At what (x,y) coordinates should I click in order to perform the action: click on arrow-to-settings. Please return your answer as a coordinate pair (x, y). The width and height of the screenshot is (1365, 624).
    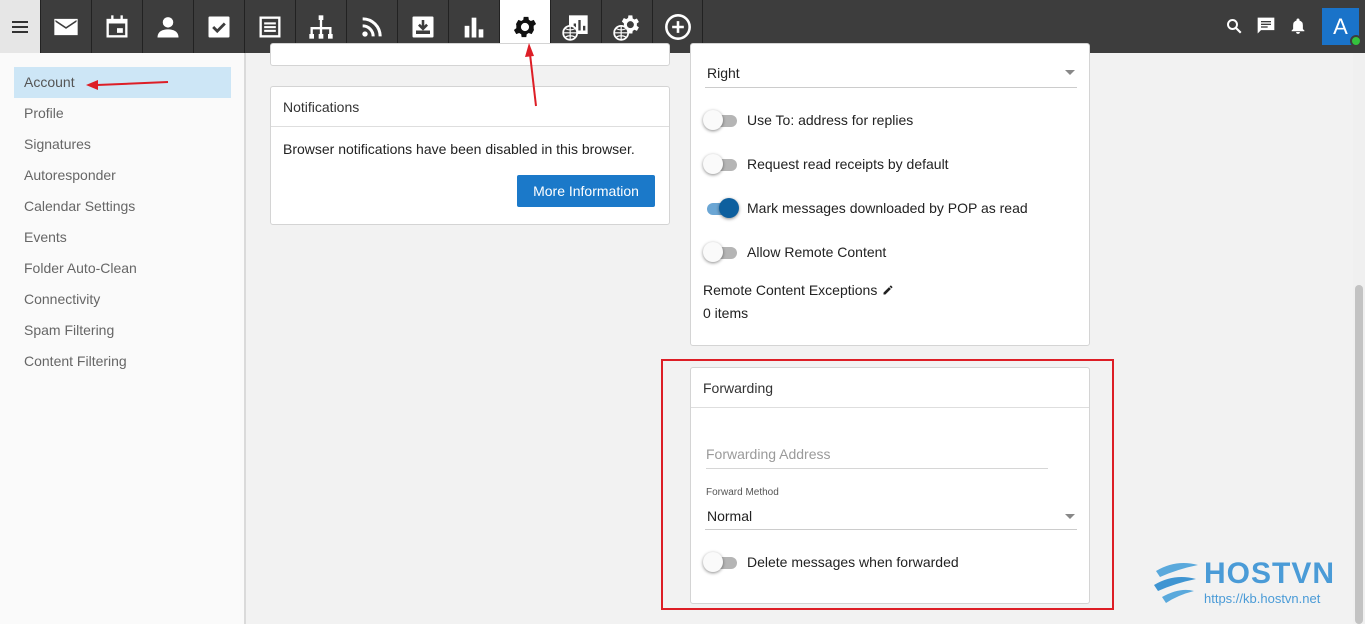
    Looking at the image, I should click on (531, 75).